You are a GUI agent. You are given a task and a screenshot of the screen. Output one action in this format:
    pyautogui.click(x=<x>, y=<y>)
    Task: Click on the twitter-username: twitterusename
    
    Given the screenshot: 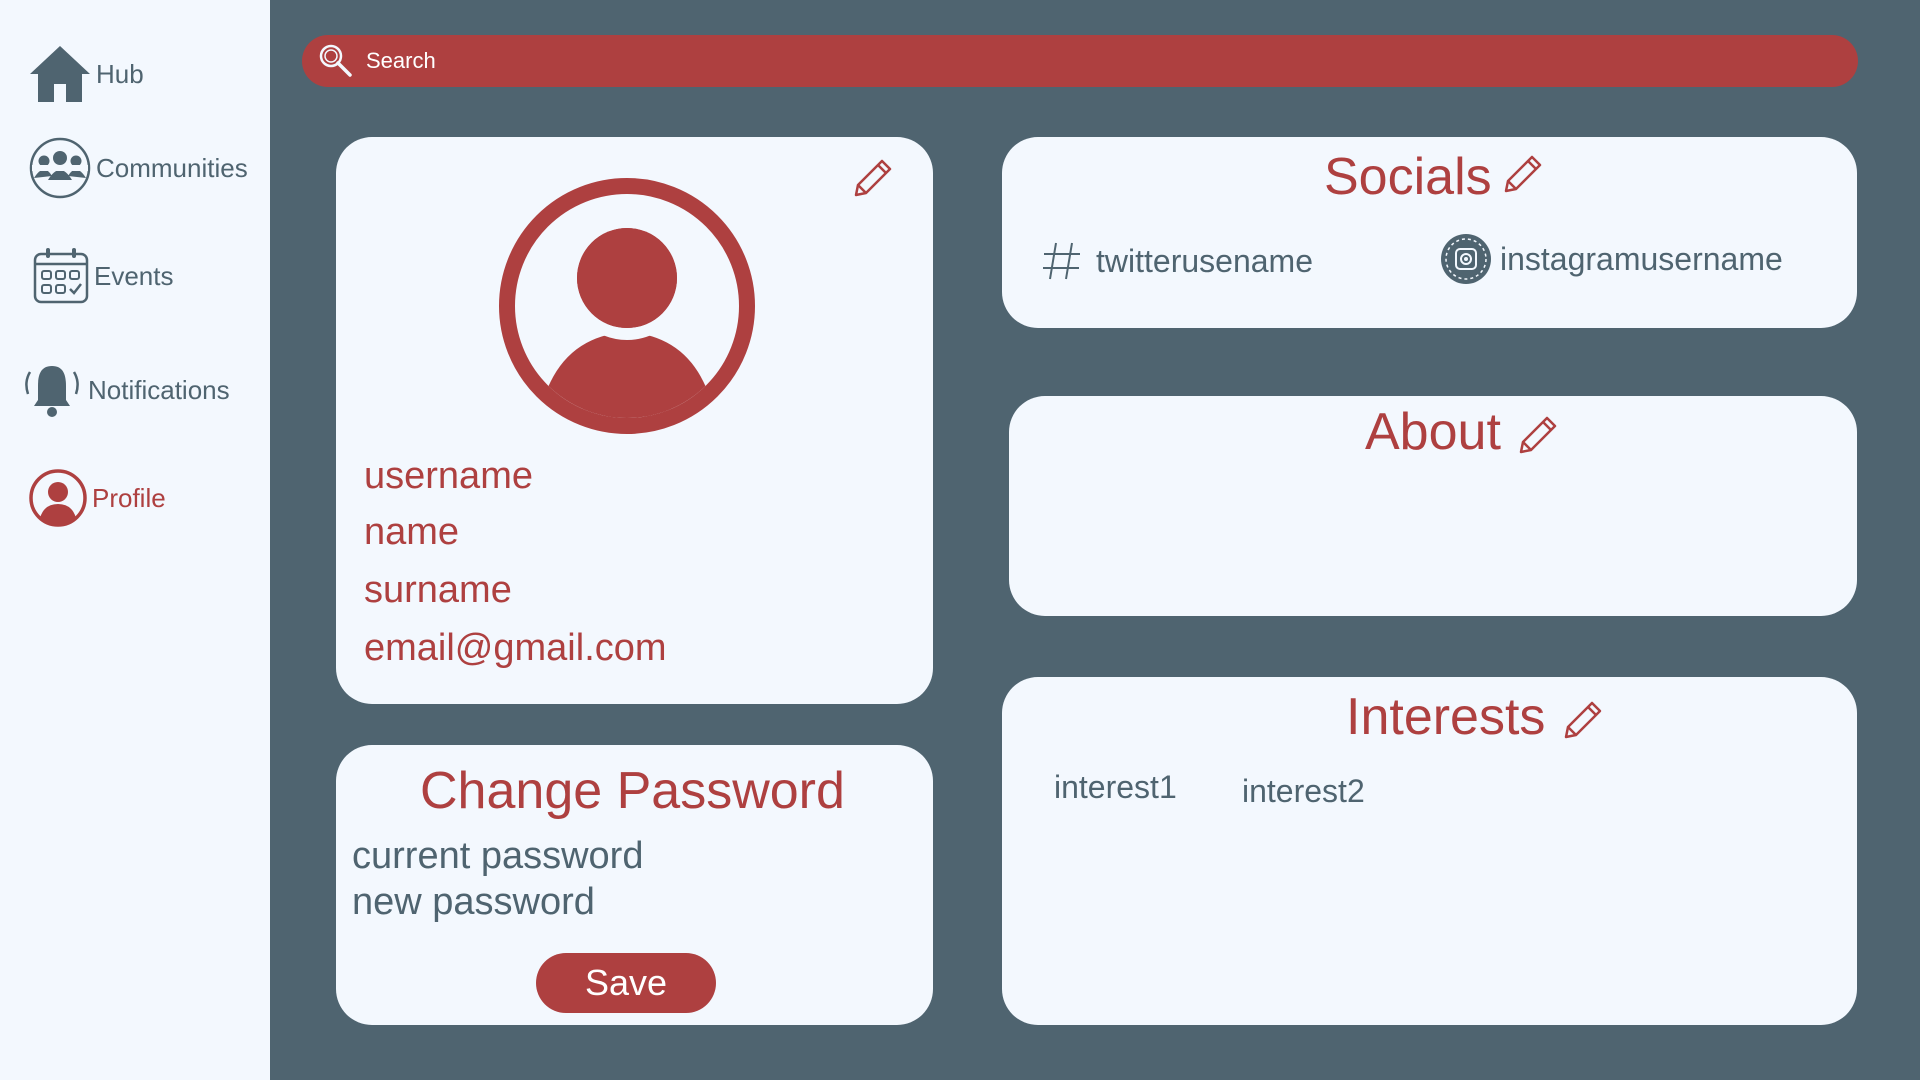 What is the action you would take?
    pyautogui.click(x=1204, y=260)
    